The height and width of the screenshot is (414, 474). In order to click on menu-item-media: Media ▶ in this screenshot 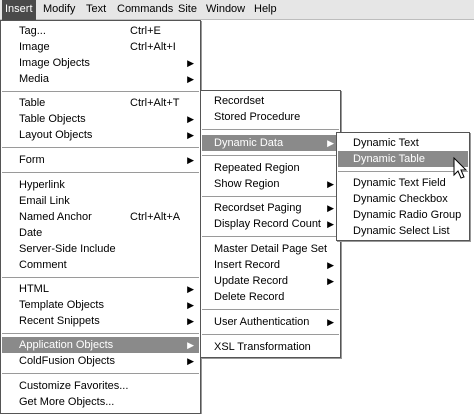, I will do `click(100, 79)`.